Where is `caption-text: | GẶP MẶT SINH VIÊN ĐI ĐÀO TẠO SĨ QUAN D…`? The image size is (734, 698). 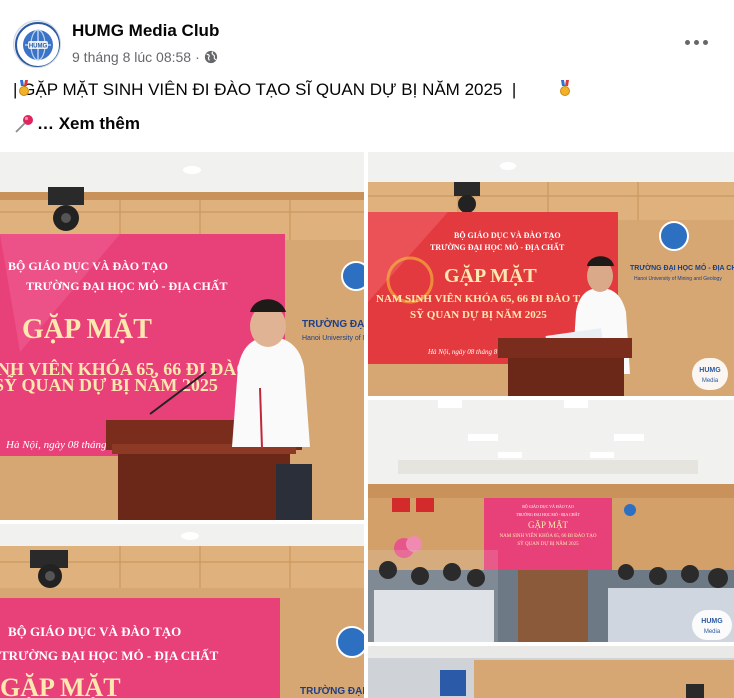 caption-text: | GẶP MẶT SINH VIÊN ĐI ĐÀO TẠO SĨ QUAN D… is located at coordinates (265, 89).